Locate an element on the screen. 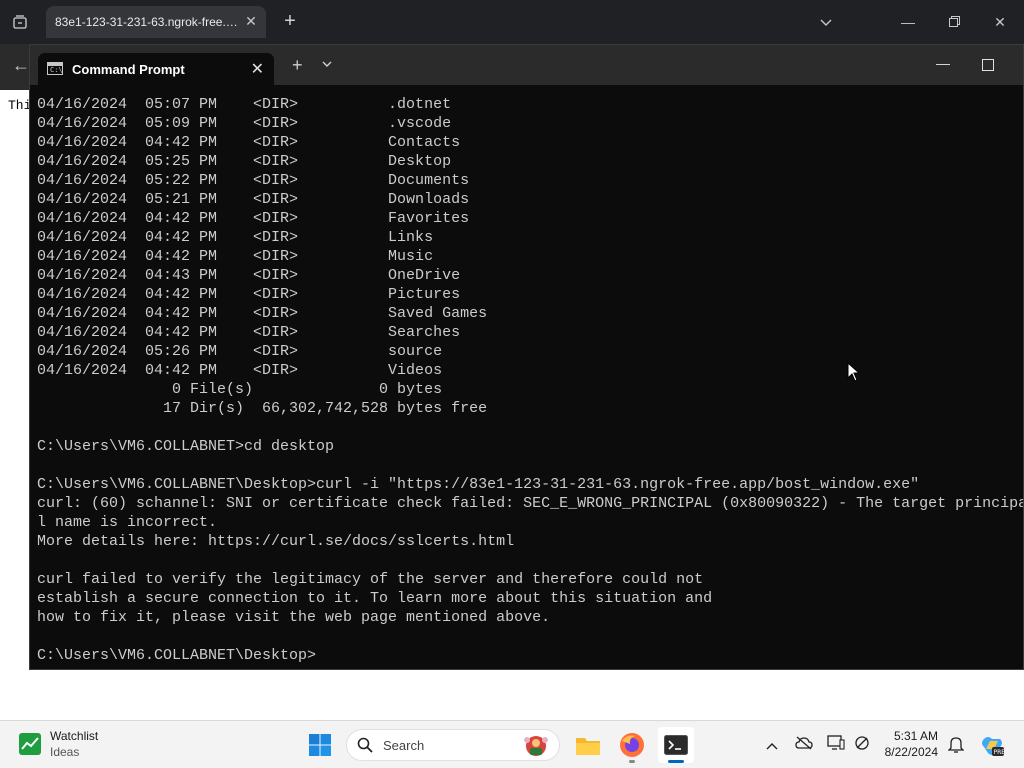 This screenshot has width=1024, height=768. terminal-titlebar: C:\ Command Prompt ✕ + — is located at coordinates (526, 65).